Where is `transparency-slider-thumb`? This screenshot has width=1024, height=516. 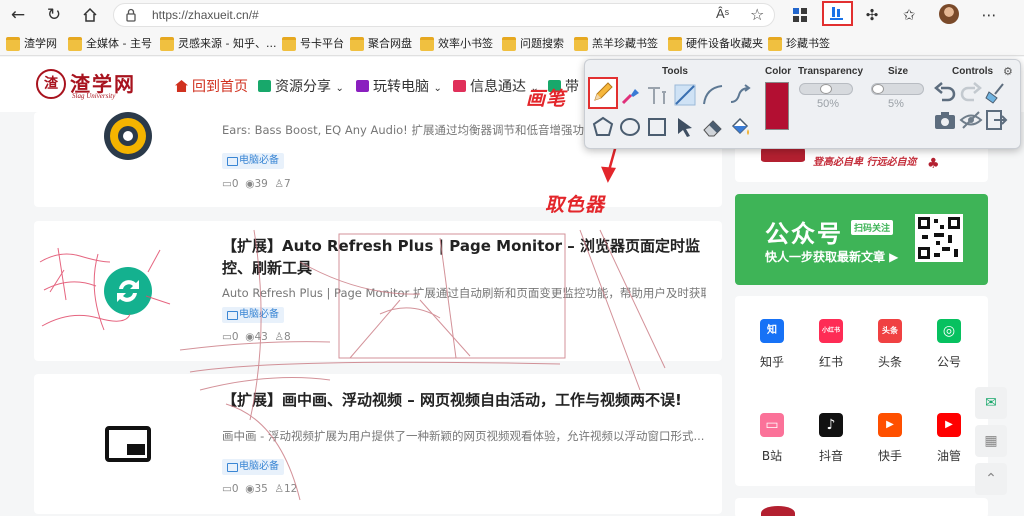
transparency-slider-thumb is located at coordinates (826, 89).